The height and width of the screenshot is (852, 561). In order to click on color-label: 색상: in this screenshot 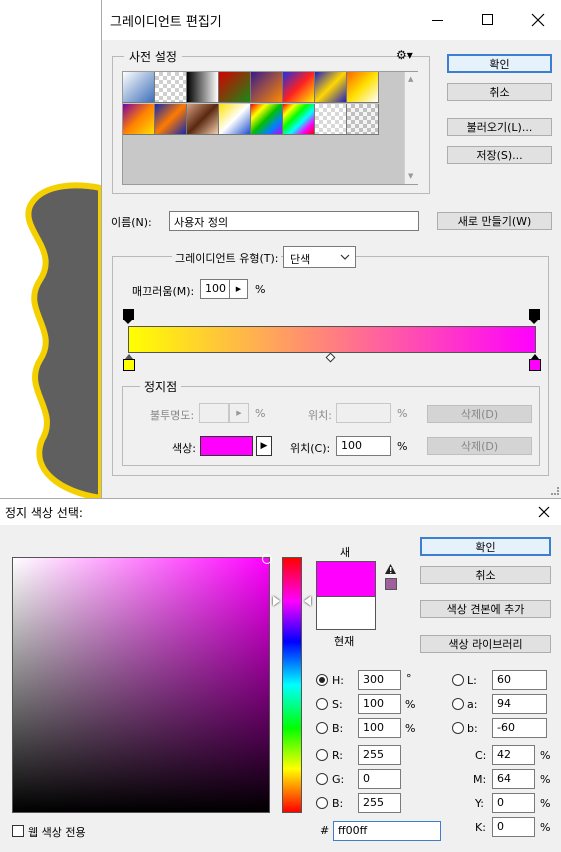, I will do `click(184, 448)`.